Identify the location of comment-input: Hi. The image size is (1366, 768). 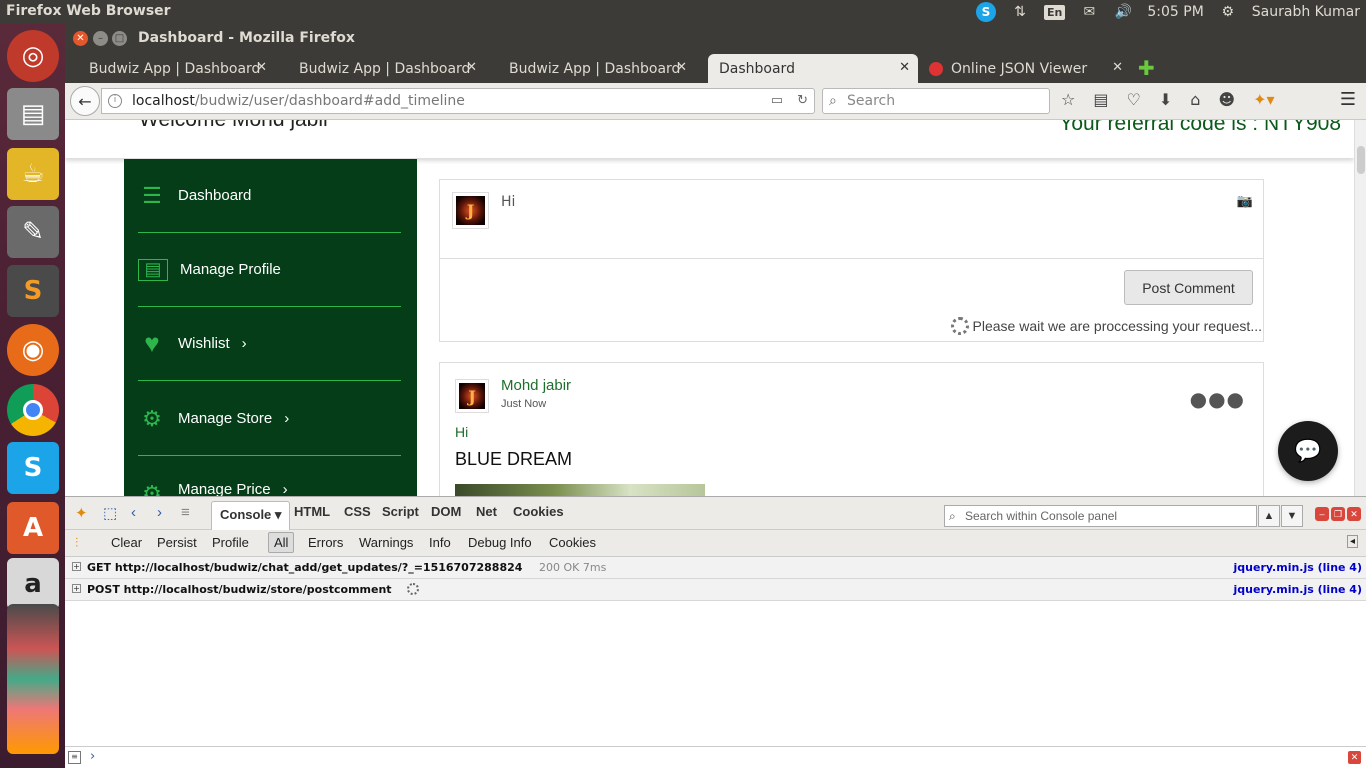
(508, 202).